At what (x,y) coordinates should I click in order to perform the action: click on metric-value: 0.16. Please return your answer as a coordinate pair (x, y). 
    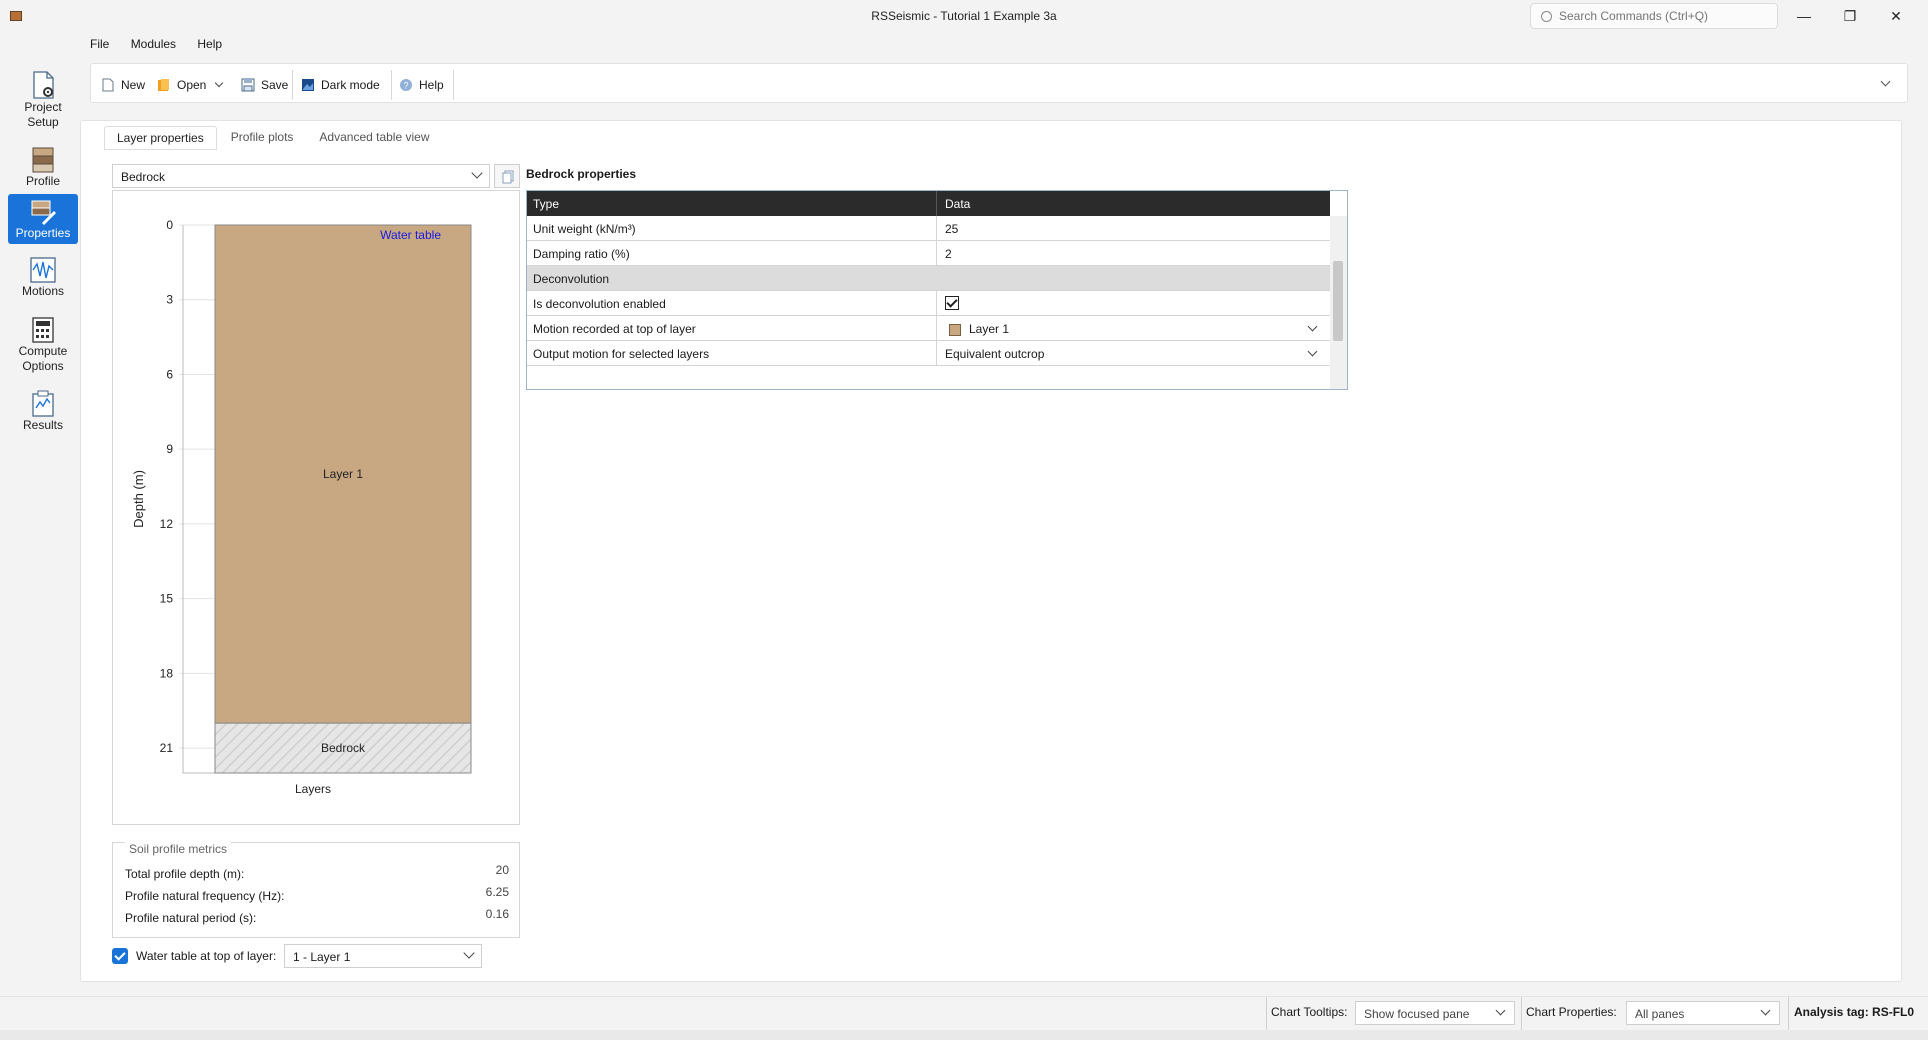
    Looking at the image, I should click on (497, 914).